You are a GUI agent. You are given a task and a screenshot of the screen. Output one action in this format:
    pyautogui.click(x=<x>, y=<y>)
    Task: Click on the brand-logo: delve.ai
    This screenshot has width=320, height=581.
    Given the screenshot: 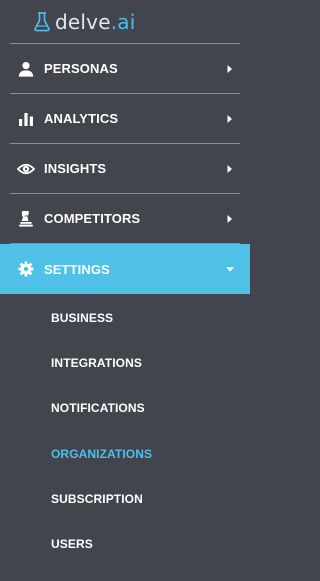 What is the action you would take?
    pyautogui.click(x=125, y=21)
    